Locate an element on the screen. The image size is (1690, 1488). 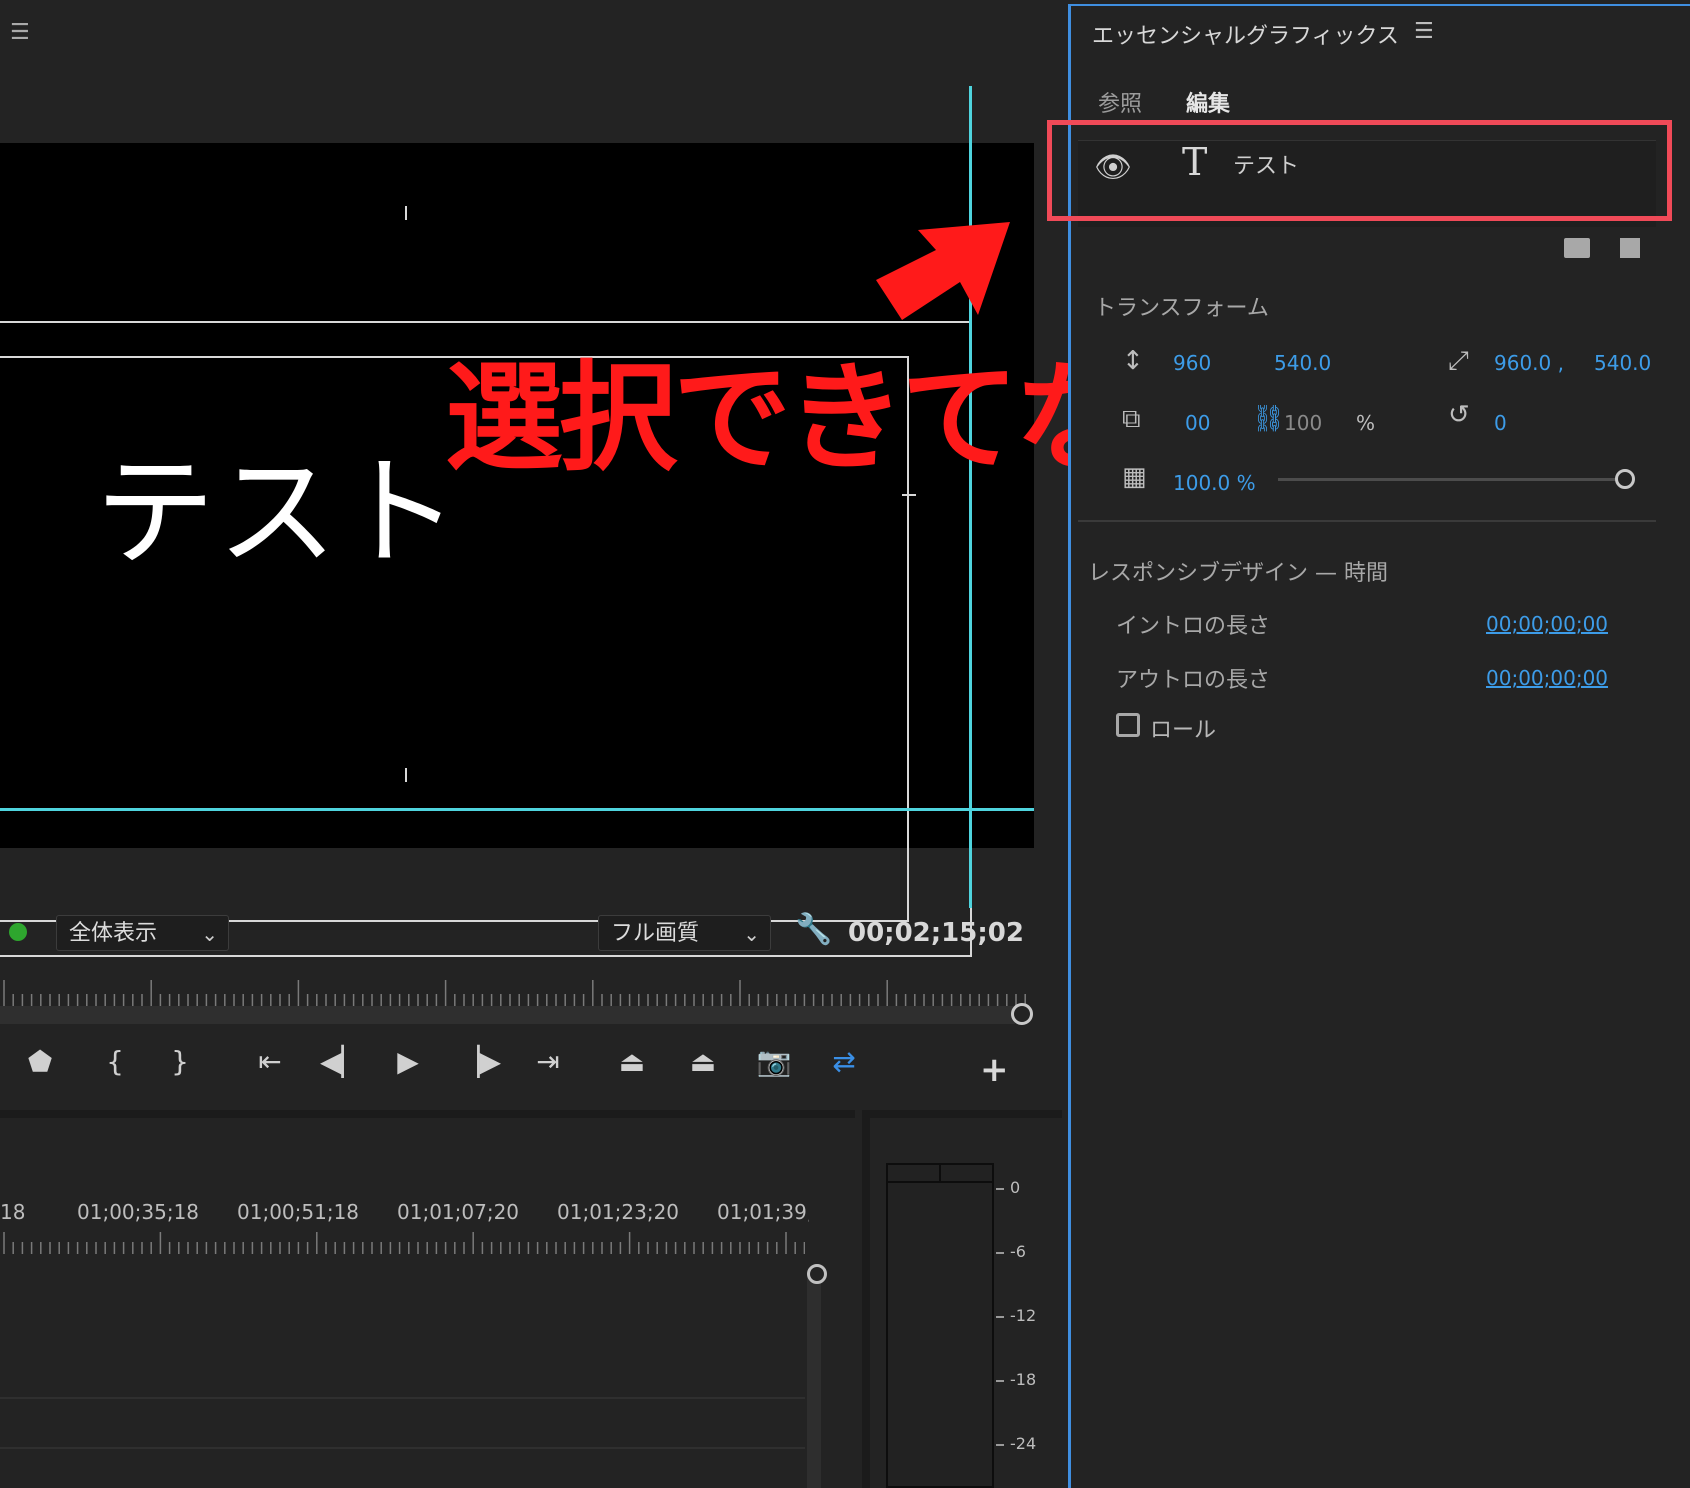
playhead-timecode: 00;02;15;02 is located at coordinates (936, 933).